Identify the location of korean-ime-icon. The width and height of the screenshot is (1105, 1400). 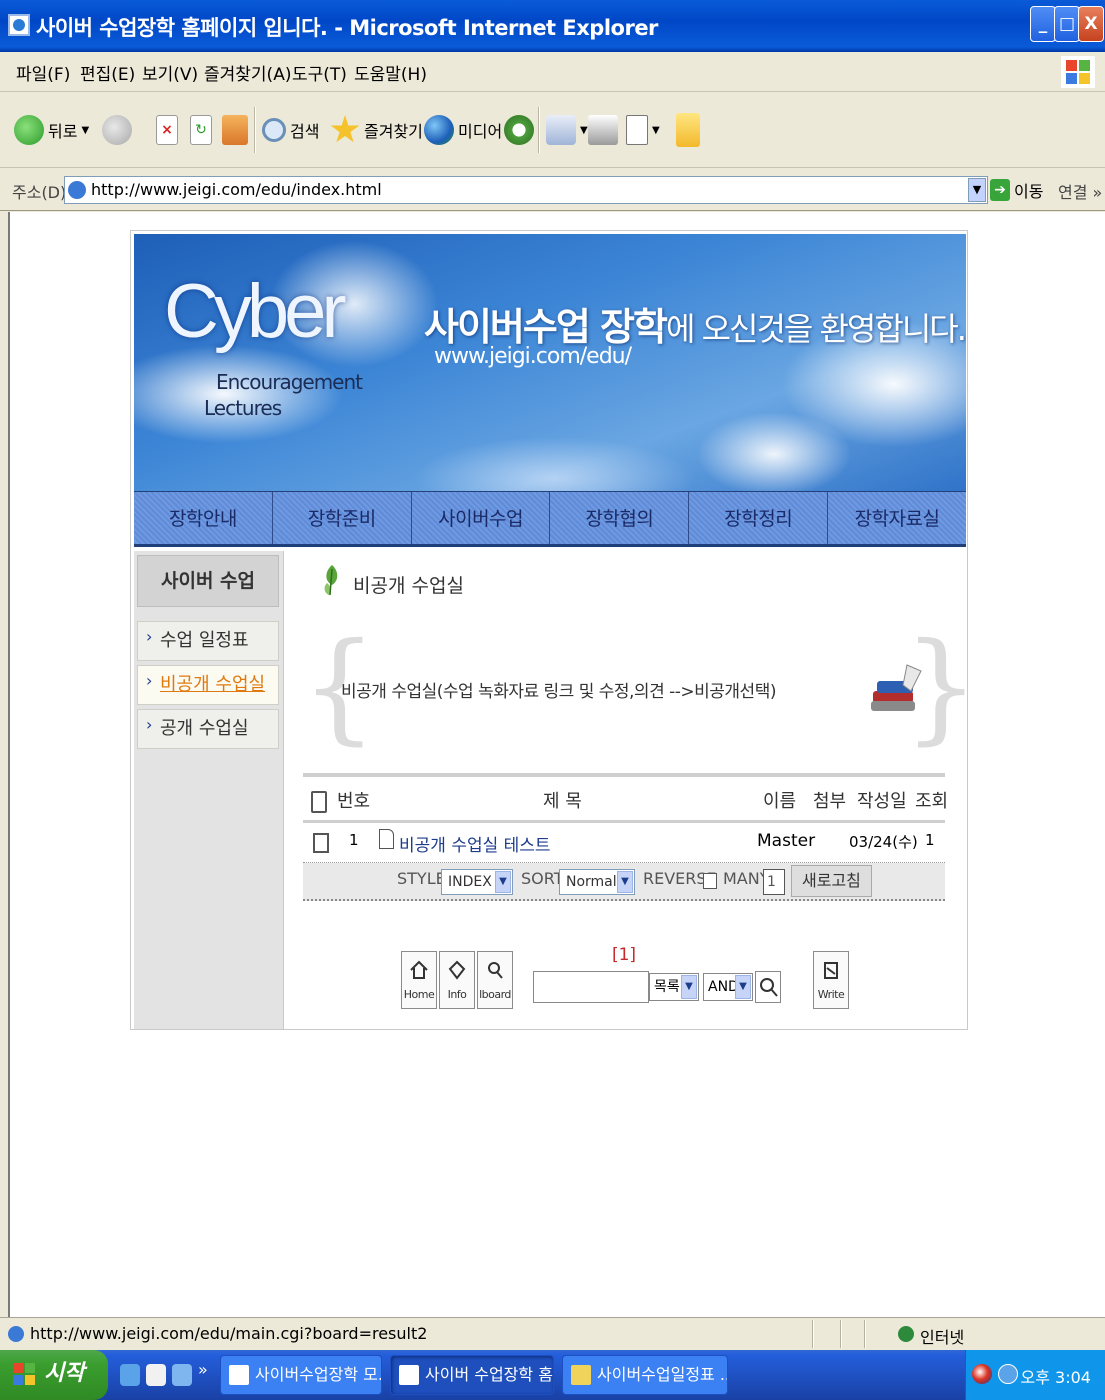
(982, 1374).